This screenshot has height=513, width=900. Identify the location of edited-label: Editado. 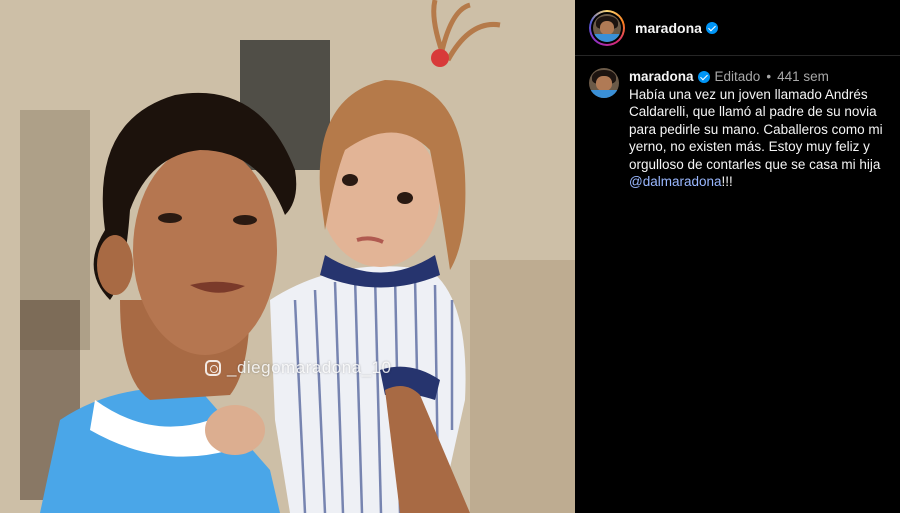
(737, 76).